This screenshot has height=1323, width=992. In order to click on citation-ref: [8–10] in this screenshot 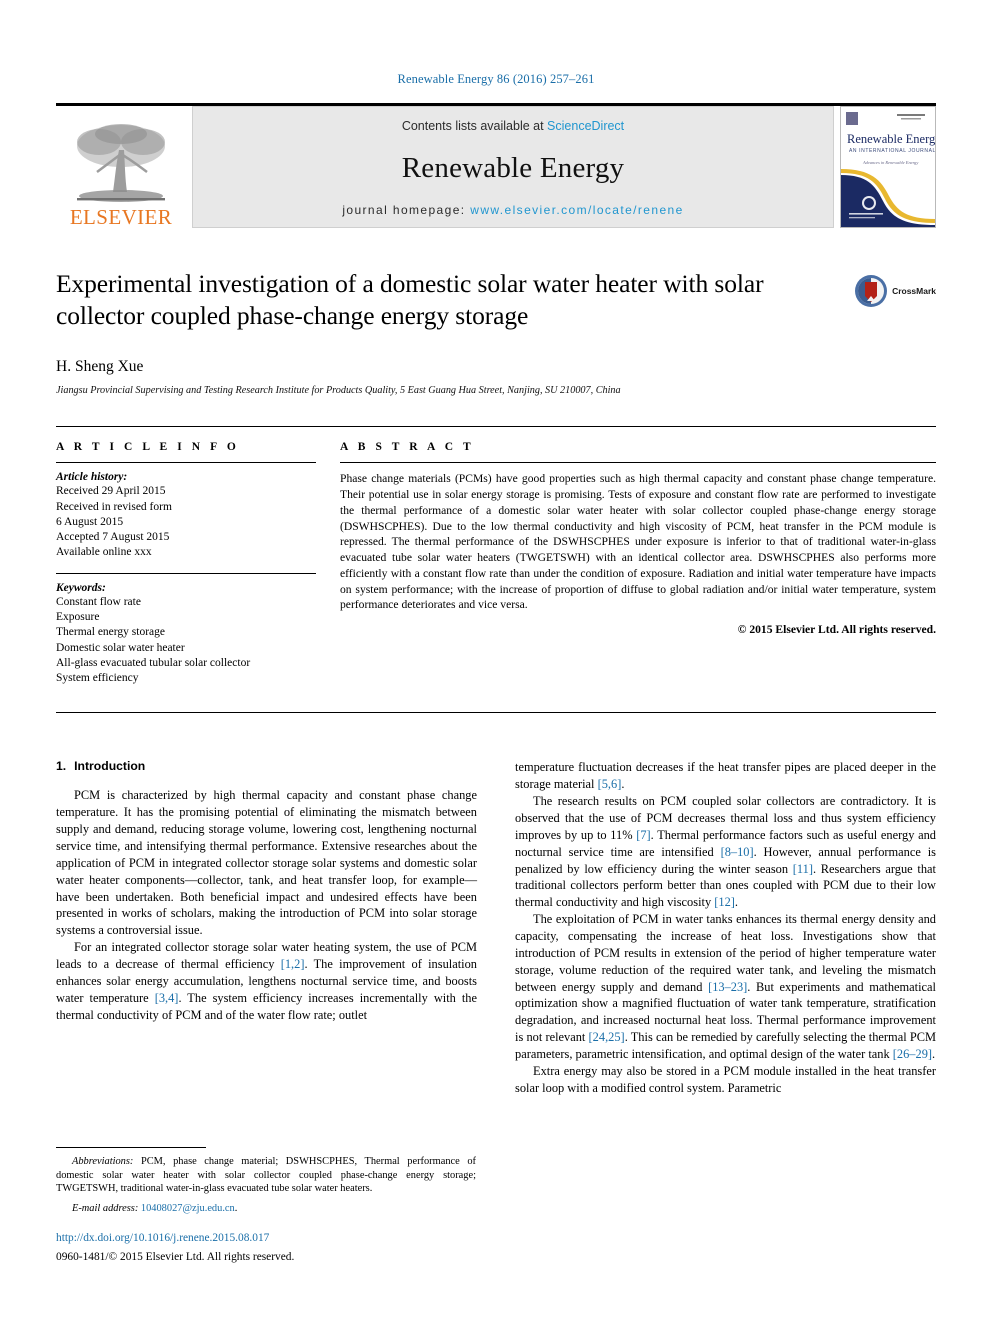, I will do `click(737, 852)`.